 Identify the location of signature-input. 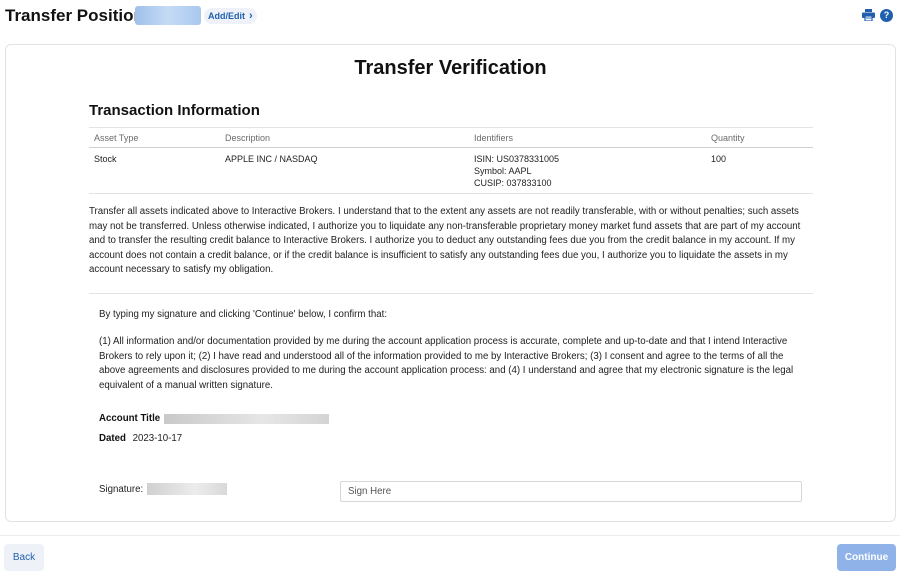
(571, 491).